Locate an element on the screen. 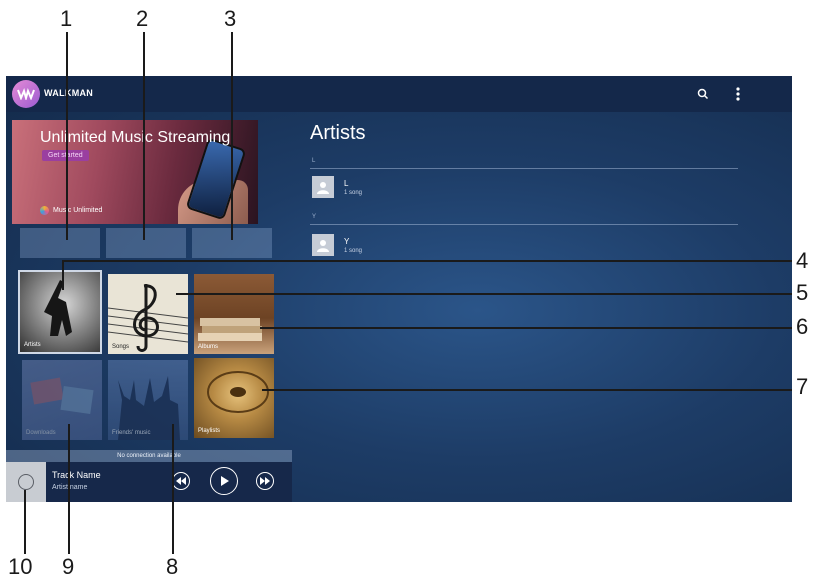 The width and height of the screenshot is (820, 582). banner-title: Unlimited Music Streaming is located at coordinates (135, 137).